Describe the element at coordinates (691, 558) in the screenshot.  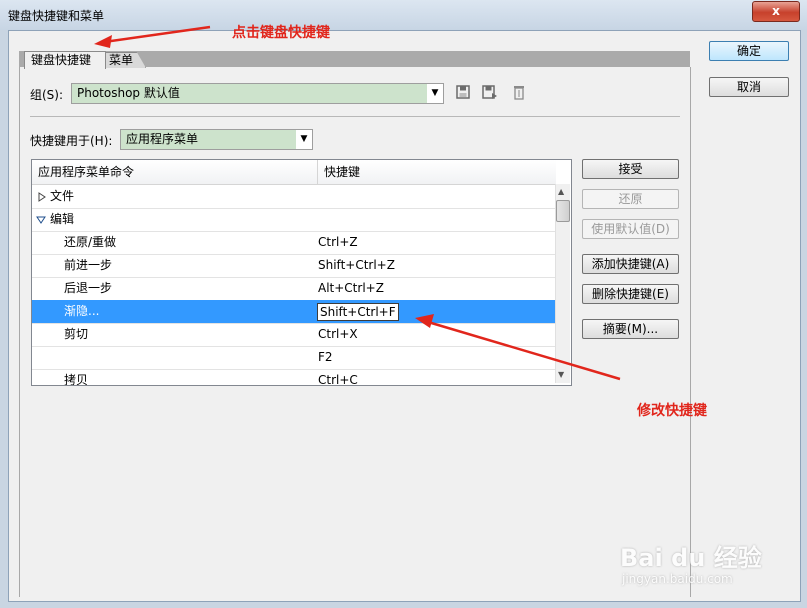
I see `watermark-logo: Bai du 经验` at that location.